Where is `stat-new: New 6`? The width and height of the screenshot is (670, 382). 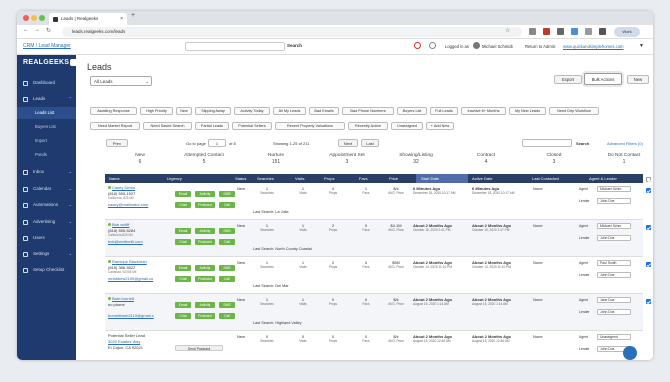
stat-new: New 6 is located at coordinates (140, 159).